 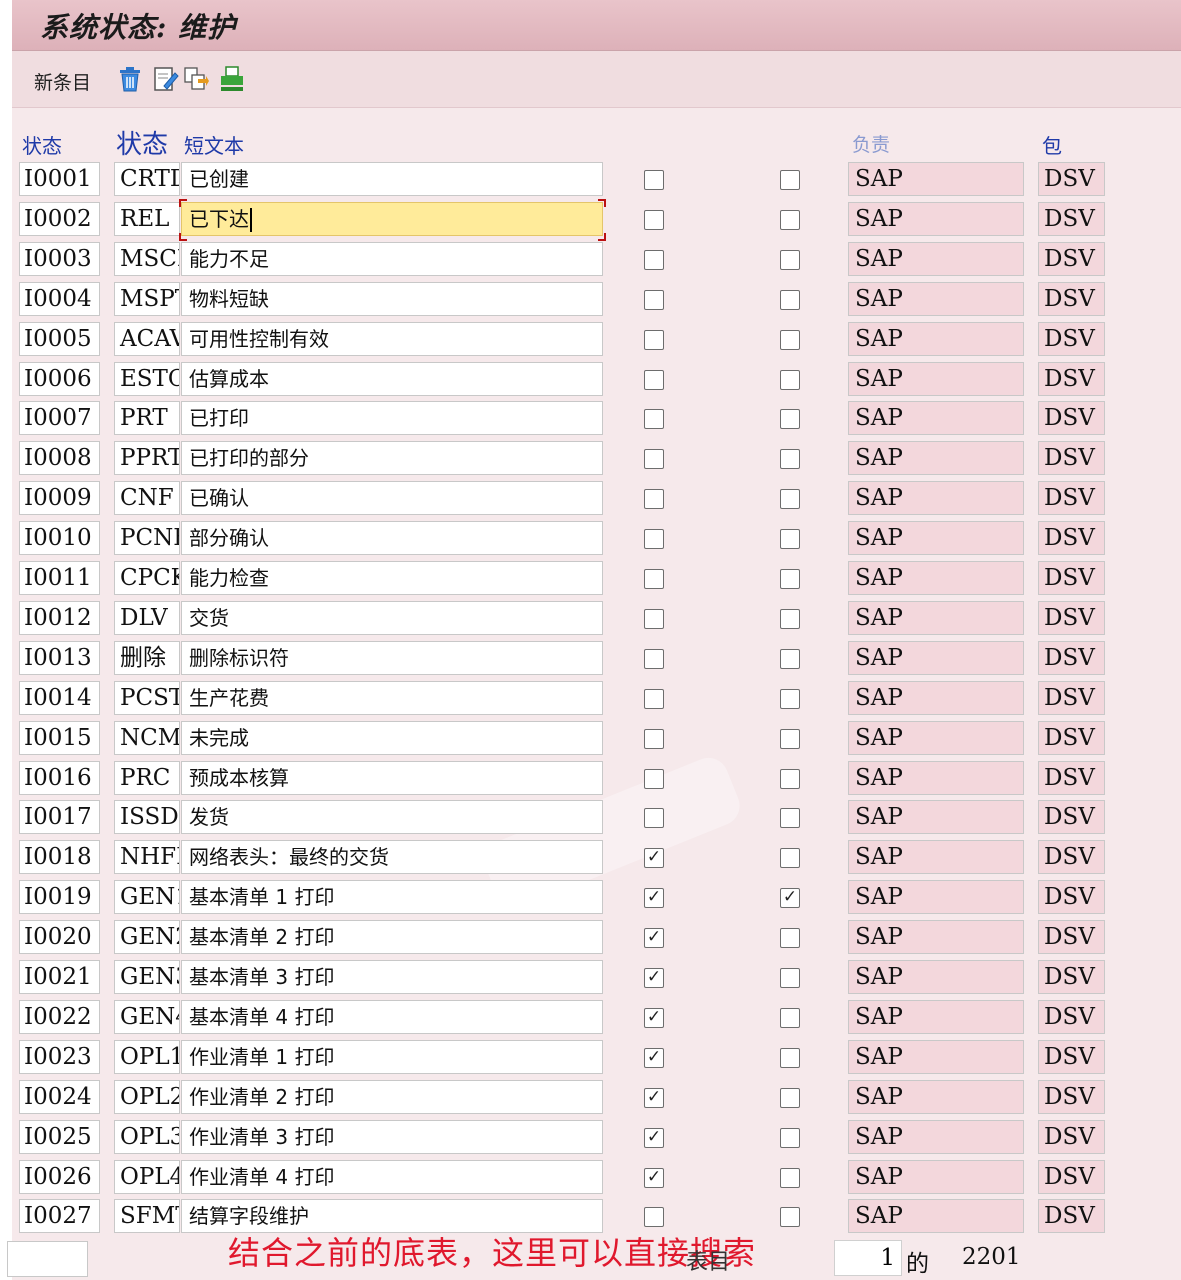 I want to click on short-text-field: 作业清单 4 打印, so click(x=392, y=1176).